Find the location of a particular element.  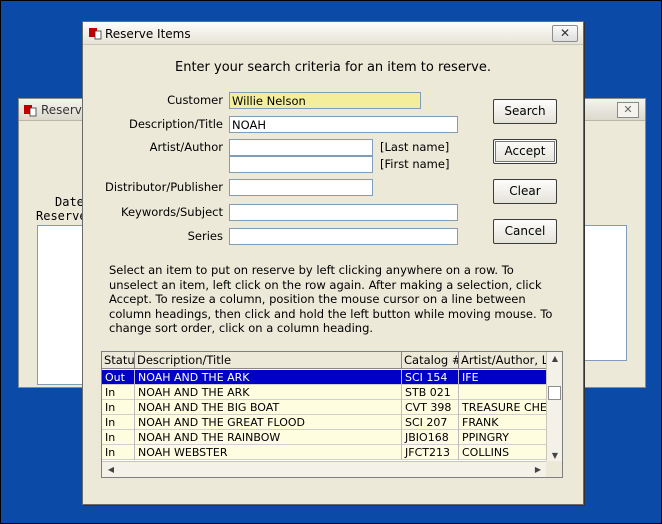

cell-title: NOAH WEBSTER is located at coordinates (268, 452).